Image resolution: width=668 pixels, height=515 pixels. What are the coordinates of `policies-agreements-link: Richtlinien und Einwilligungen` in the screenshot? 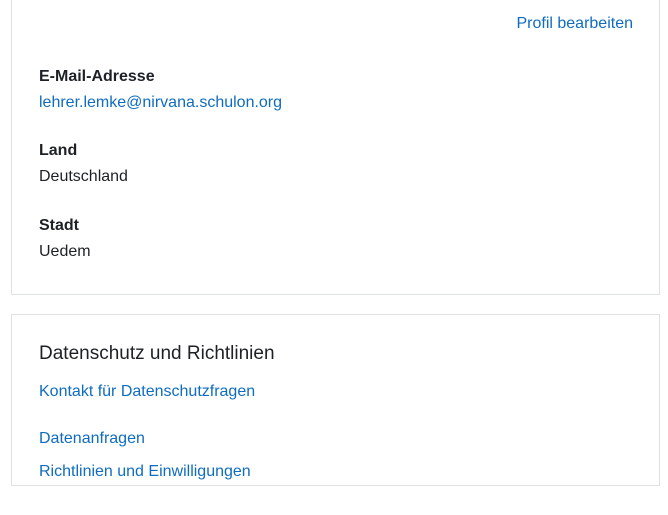 It's located at (145, 472).